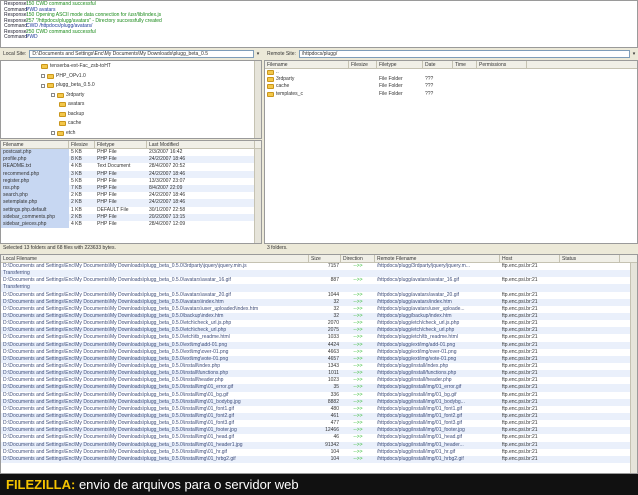  What do you see at coordinates (414, 380) in the screenshot?
I see `queue-cell: /httpdocs/plugg/install/header.php` at bounding box center [414, 380].